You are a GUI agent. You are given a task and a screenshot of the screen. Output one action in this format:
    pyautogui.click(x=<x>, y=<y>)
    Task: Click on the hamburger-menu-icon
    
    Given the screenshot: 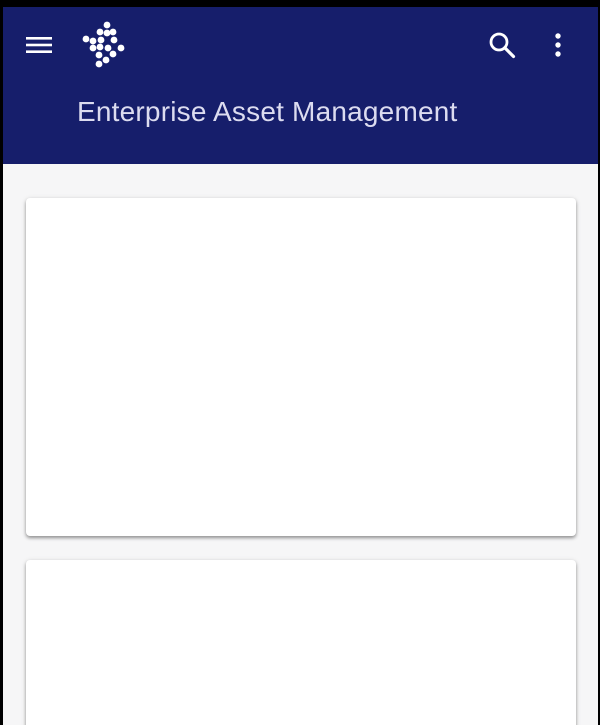 What is the action you would take?
    pyautogui.click(x=39, y=45)
    